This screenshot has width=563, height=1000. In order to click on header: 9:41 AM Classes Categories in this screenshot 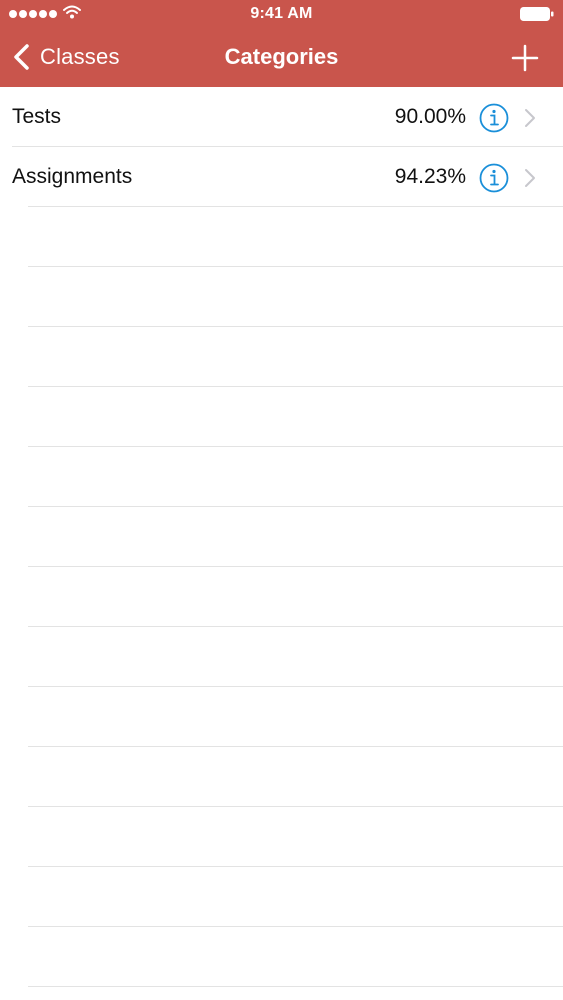, I will do `click(281, 43)`.